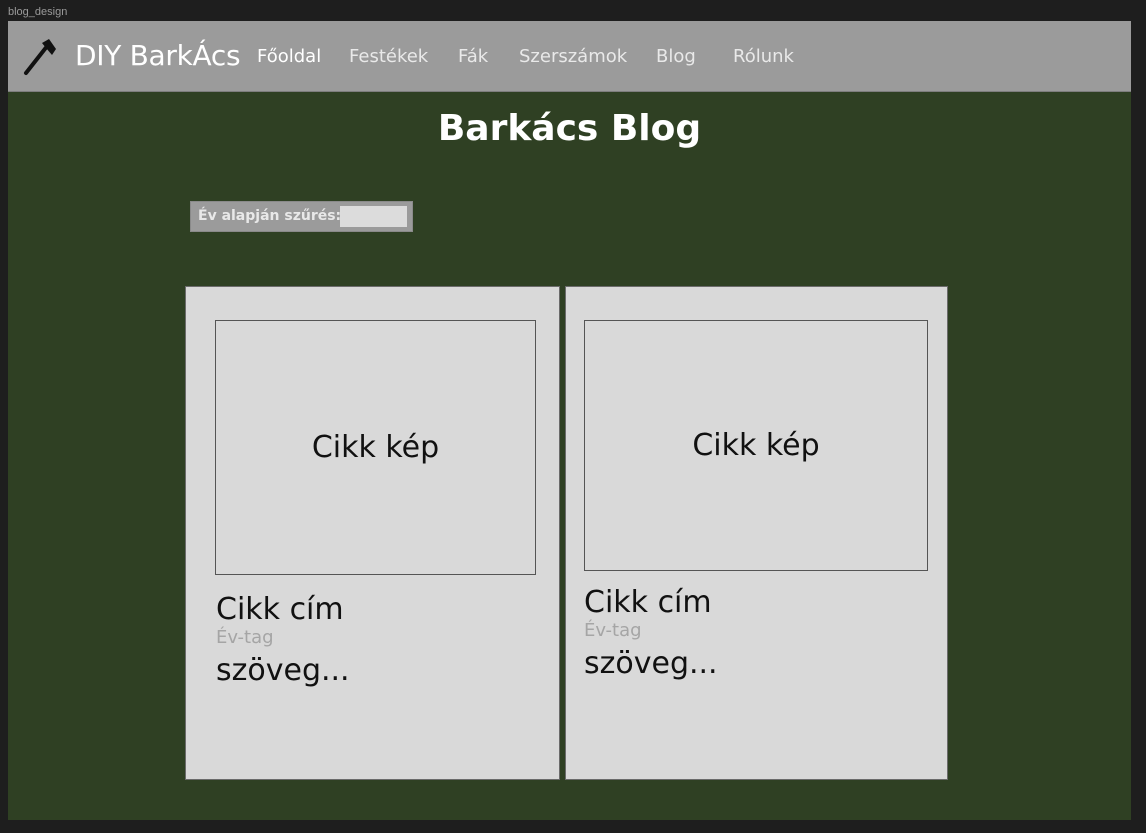 The width and height of the screenshot is (1146, 833). What do you see at coordinates (388, 56) in the screenshot?
I see `nav-item-festekek: Festékek` at bounding box center [388, 56].